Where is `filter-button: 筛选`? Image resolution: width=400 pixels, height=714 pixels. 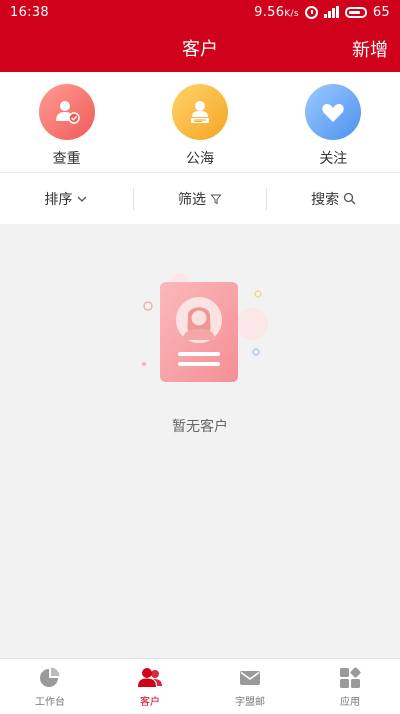 filter-button: 筛选 is located at coordinates (200, 198).